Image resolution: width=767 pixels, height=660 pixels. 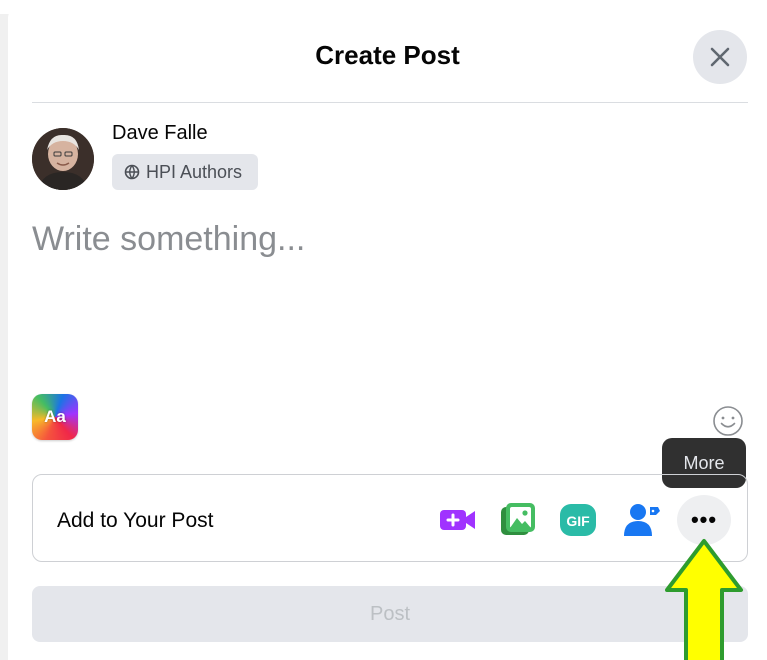 What do you see at coordinates (390, 518) in the screenshot?
I see `add-to-post-bar: Add to Your Post GIF •••` at bounding box center [390, 518].